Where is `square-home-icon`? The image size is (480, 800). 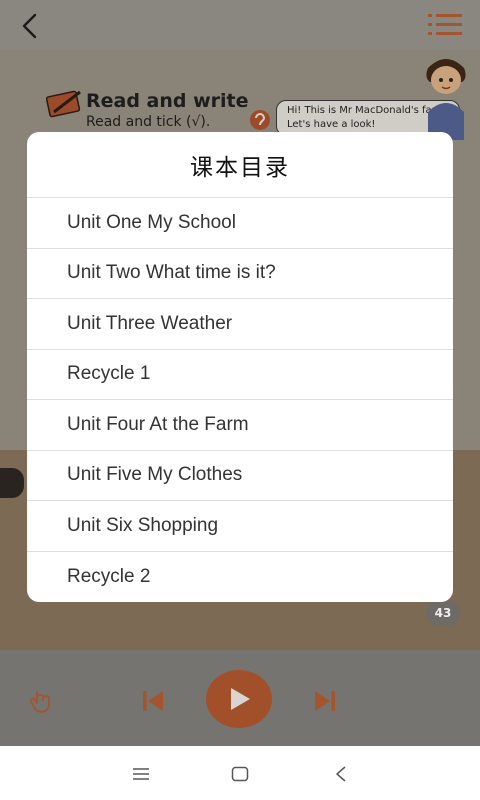
square-home-icon is located at coordinates (240, 774).